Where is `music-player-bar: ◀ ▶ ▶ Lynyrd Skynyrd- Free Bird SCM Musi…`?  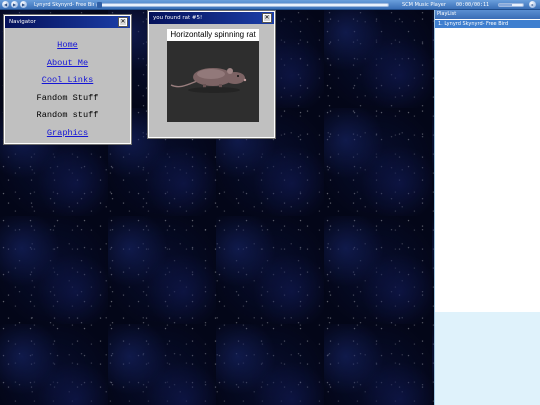
music-player-bar: ◀ ▶ ▶ Lynyrd Skynyrd- Free Bird SCM Musi… is located at coordinates (270, 5).